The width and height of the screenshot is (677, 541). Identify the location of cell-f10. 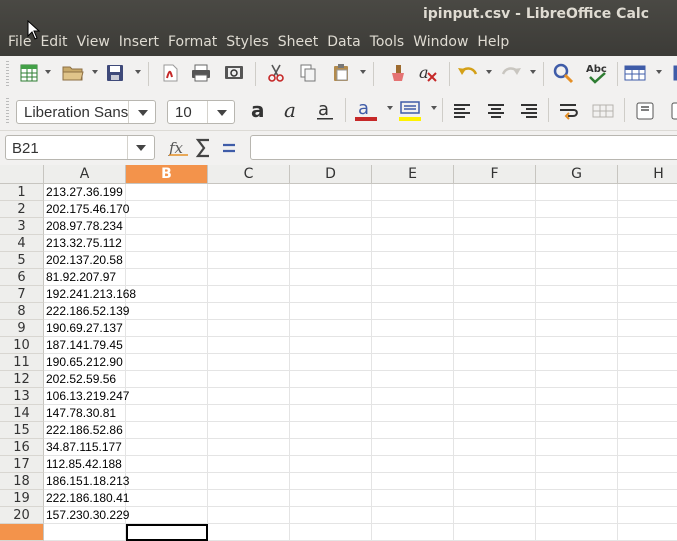
(495, 345).